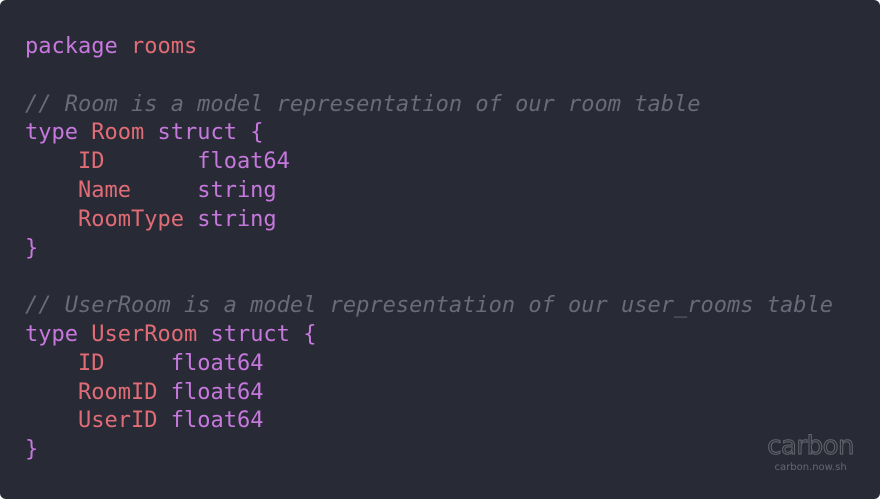 The width and height of the screenshot is (880, 499). What do you see at coordinates (811, 446) in the screenshot?
I see `carbon-logo: carbon` at bounding box center [811, 446].